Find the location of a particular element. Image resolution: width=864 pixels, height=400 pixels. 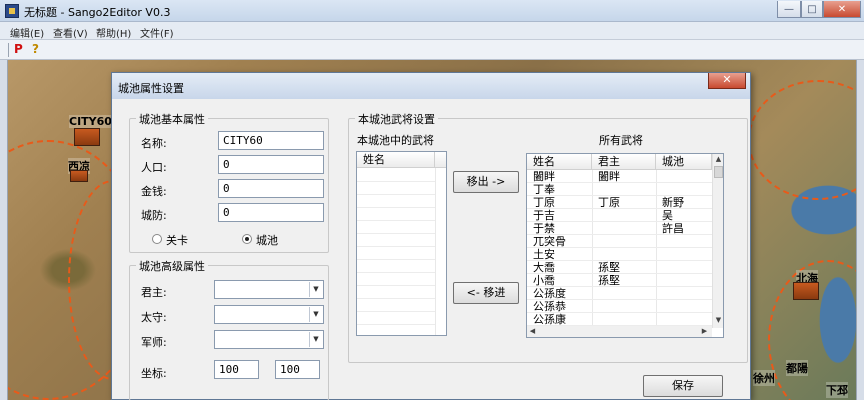

save-button: 保存 is located at coordinates (683, 386).